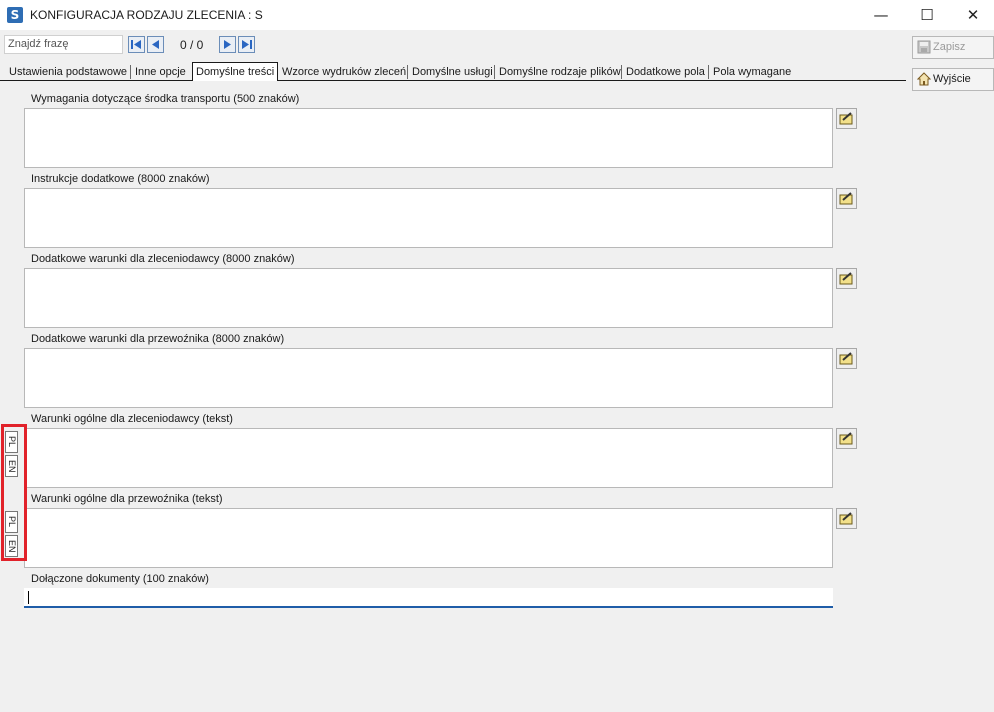  I want to click on exit-button: Wyjście, so click(953, 79).